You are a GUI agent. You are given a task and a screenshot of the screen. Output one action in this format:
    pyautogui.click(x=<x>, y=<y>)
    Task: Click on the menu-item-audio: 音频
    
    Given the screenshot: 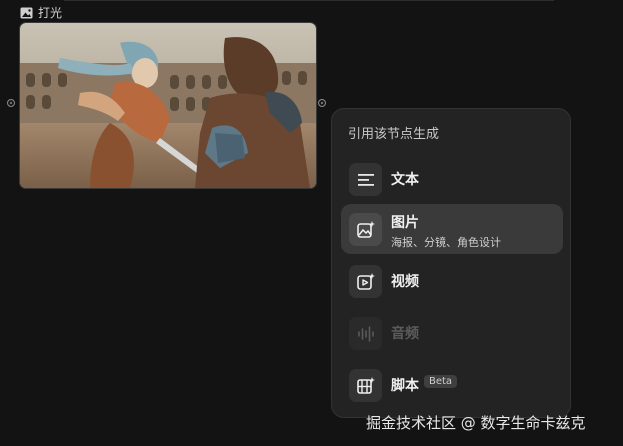 What is the action you would take?
    pyautogui.click(x=452, y=333)
    